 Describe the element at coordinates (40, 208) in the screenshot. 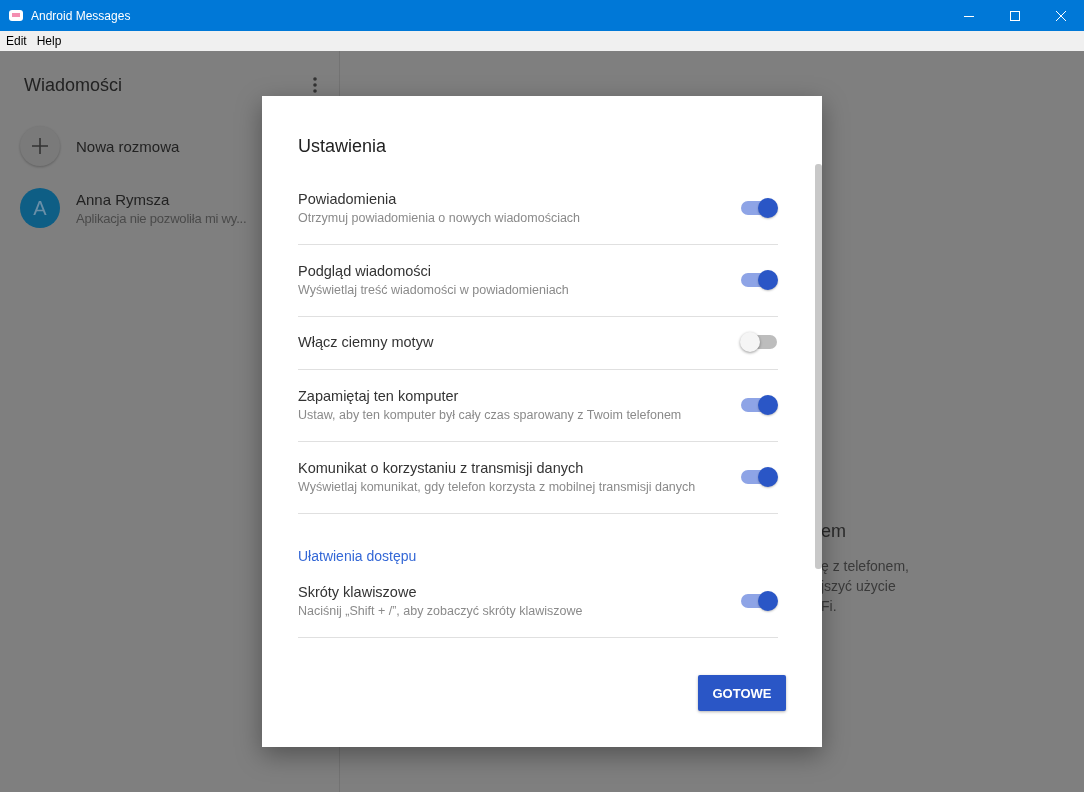

I see `avatar: A` at that location.